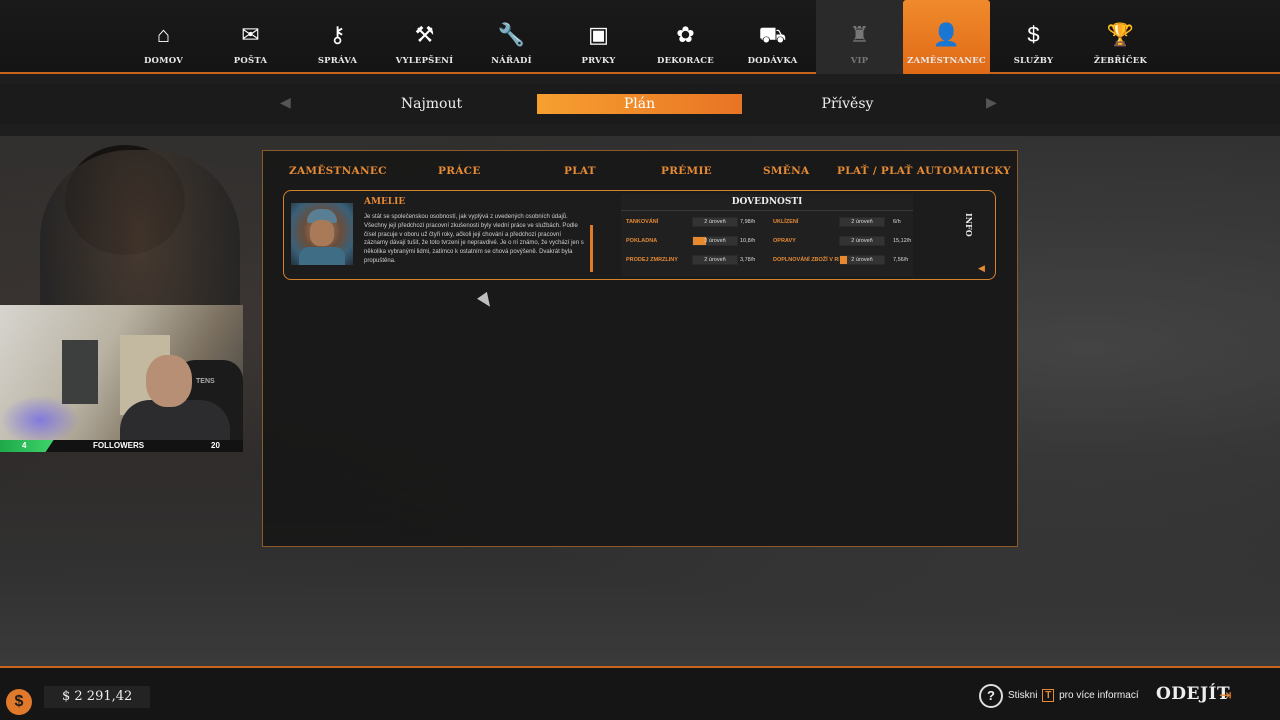 The height and width of the screenshot is (720, 1280). Describe the element at coordinates (285, 102) in the screenshot. I see `previous-tab-arrow-icon: ◀` at that location.